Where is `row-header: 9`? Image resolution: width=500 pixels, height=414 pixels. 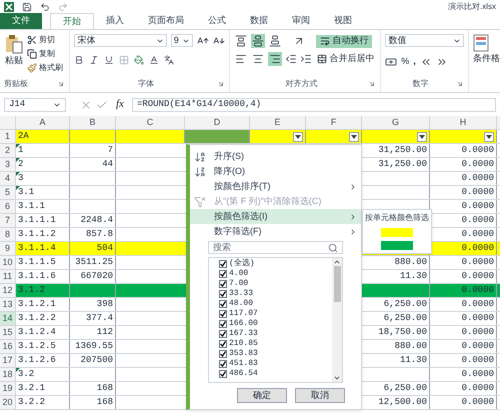 row-header: 9 is located at coordinates (8, 248).